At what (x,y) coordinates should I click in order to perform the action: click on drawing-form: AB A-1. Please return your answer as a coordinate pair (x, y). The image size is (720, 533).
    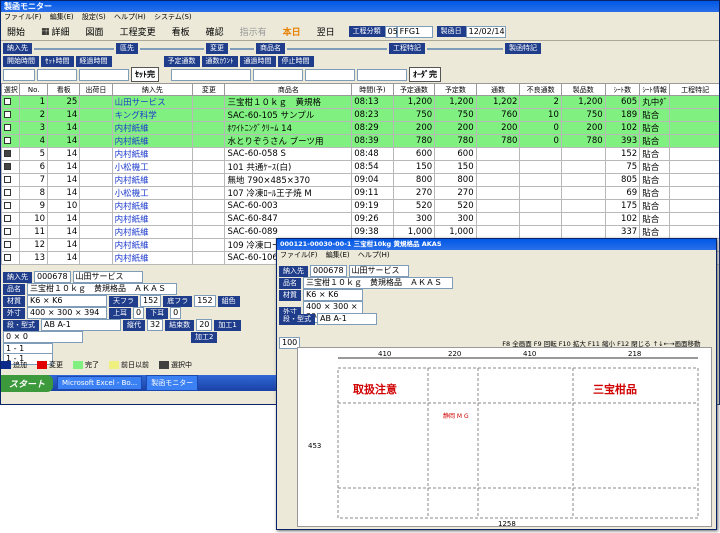
    Looking at the image, I should click on (347, 319).